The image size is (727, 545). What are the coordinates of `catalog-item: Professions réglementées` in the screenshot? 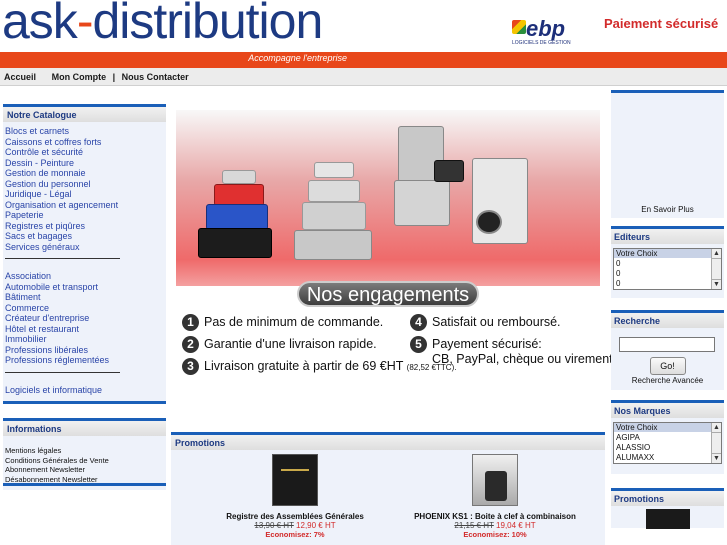 It's located at (84, 360).